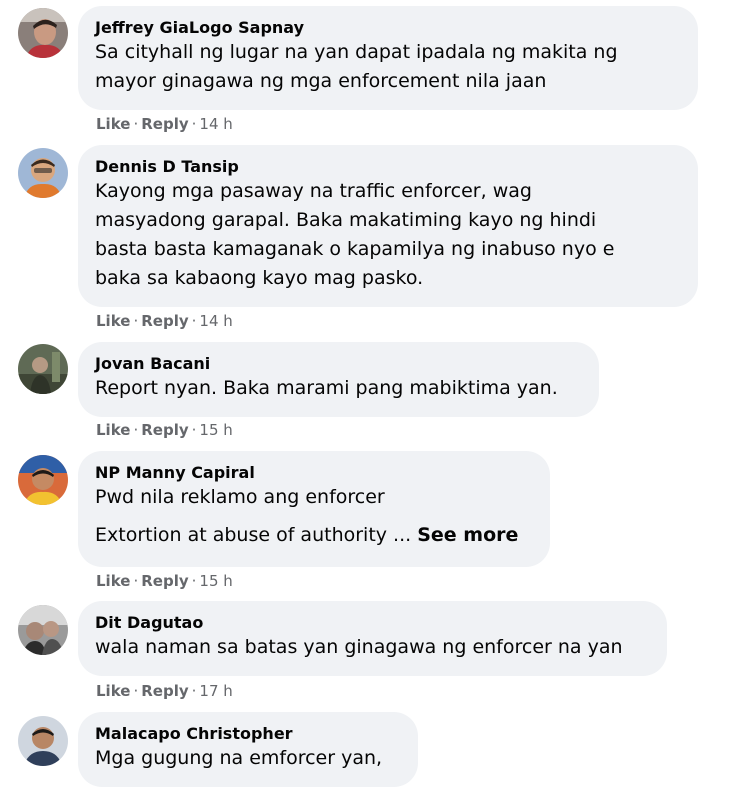 This screenshot has height=787, width=750. Describe the element at coordinates (338, 363) in the screenshot. I see `comment-author: Jovan Bacani` at that location.